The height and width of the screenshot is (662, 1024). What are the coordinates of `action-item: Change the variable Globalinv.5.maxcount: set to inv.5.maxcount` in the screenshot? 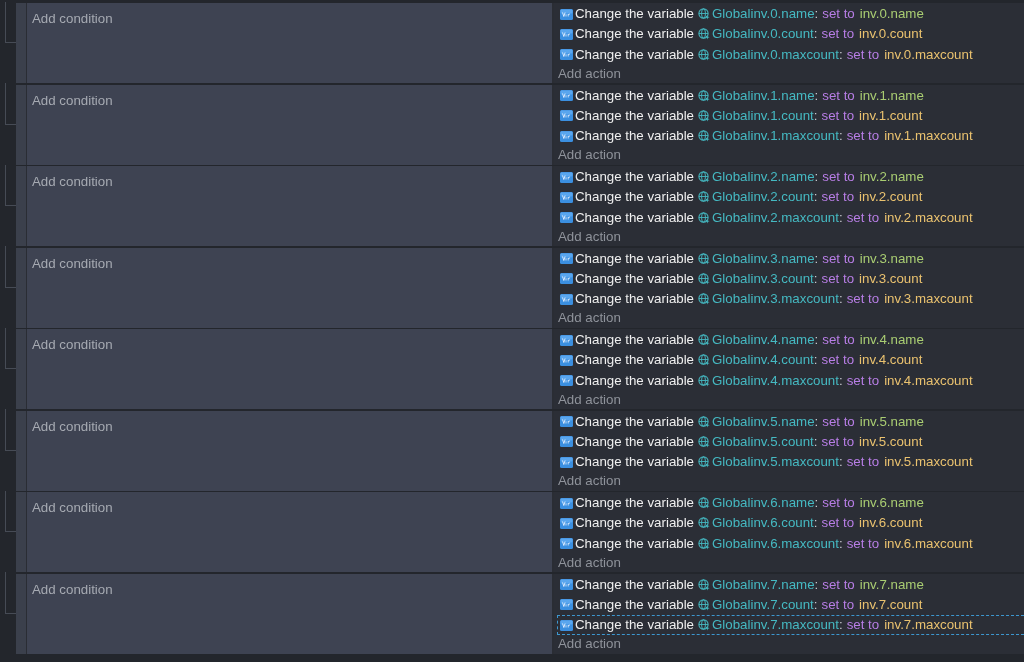 It's located at (790, 462).